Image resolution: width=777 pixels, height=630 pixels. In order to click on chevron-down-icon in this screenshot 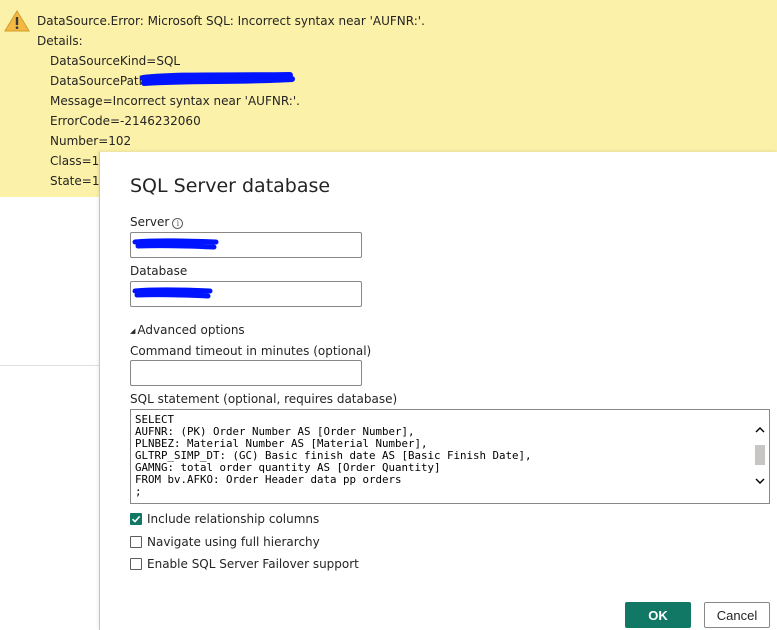, I will do `click(760, 481)`.